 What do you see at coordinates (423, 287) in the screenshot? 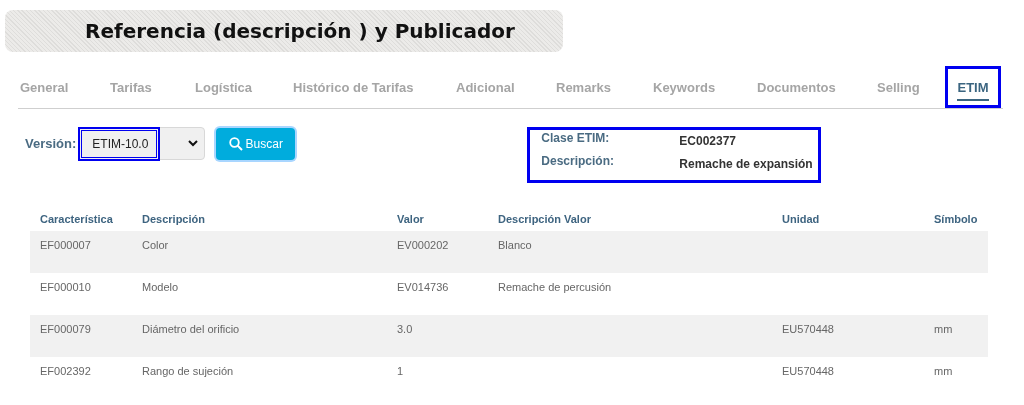
I see `table-cell: EV014736` at bounding box center [423, 287].